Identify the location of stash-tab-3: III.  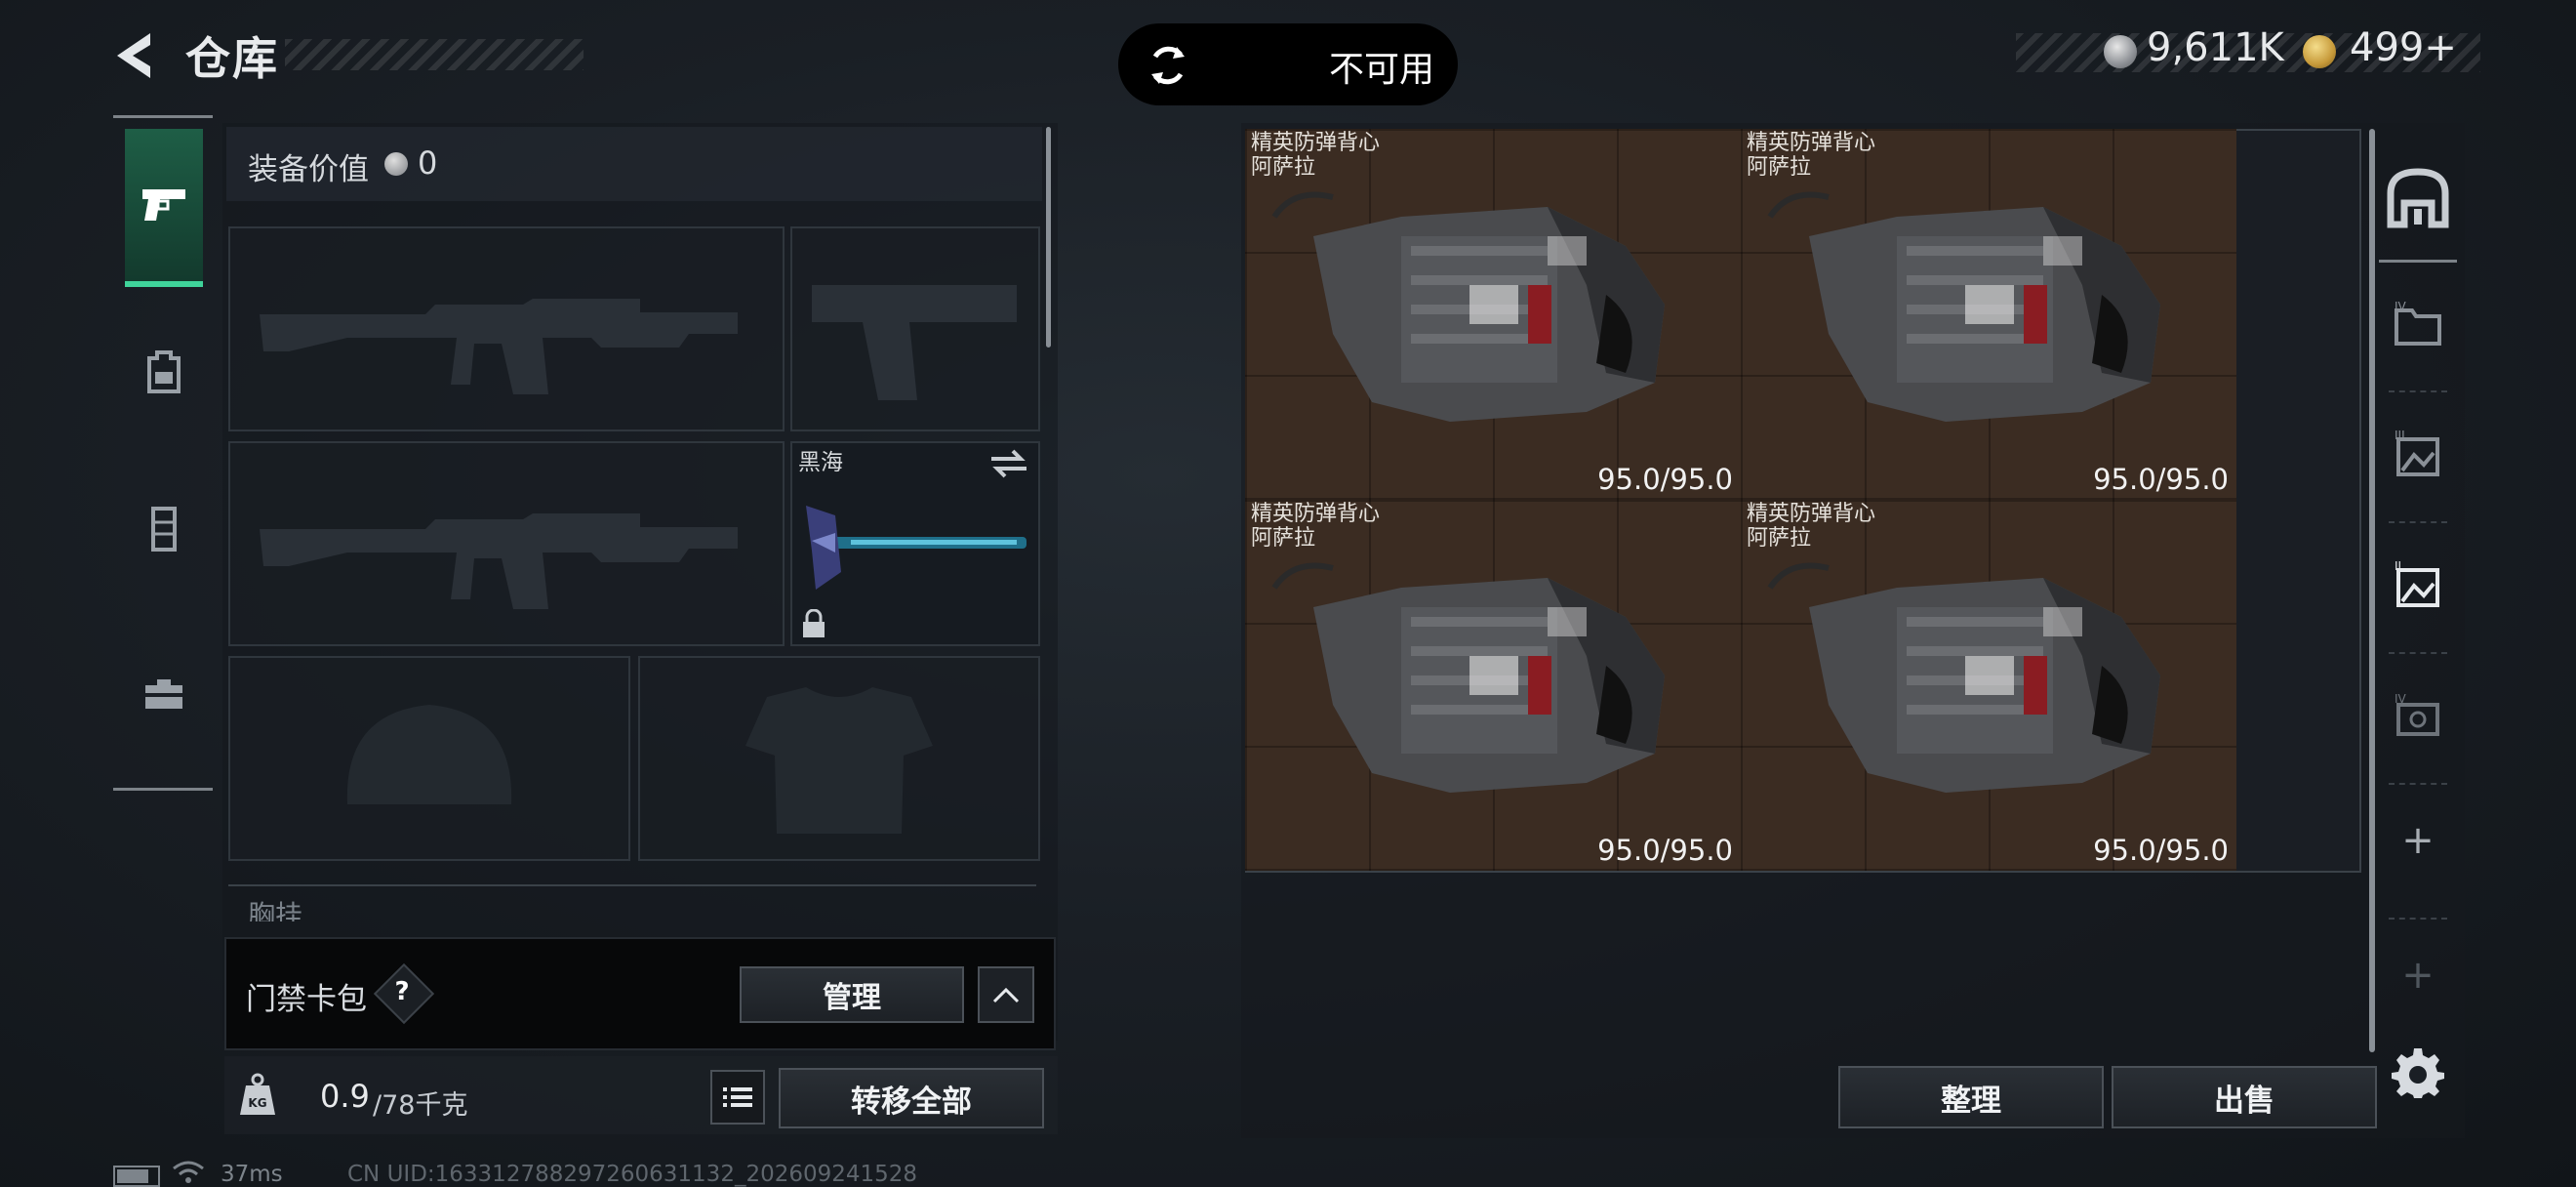
(2418, 457).